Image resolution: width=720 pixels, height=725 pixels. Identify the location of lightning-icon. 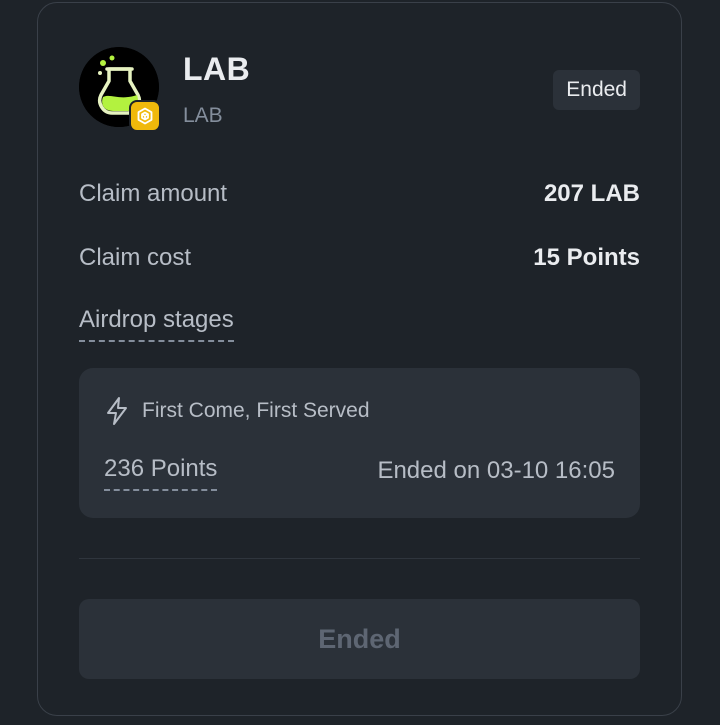
(118, 411).